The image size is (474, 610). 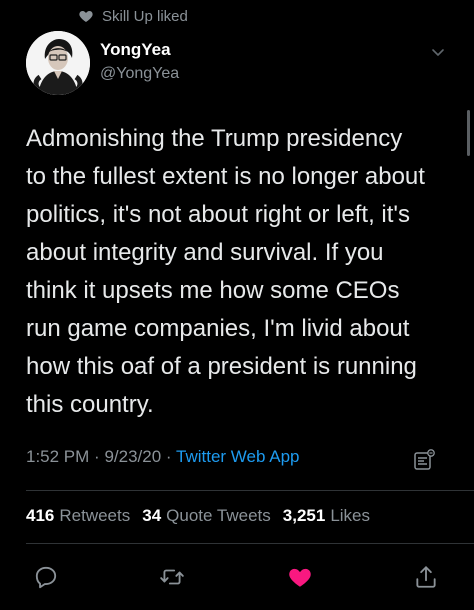 I want to click on likes-count: 3,251, so click(x=304, y=515).